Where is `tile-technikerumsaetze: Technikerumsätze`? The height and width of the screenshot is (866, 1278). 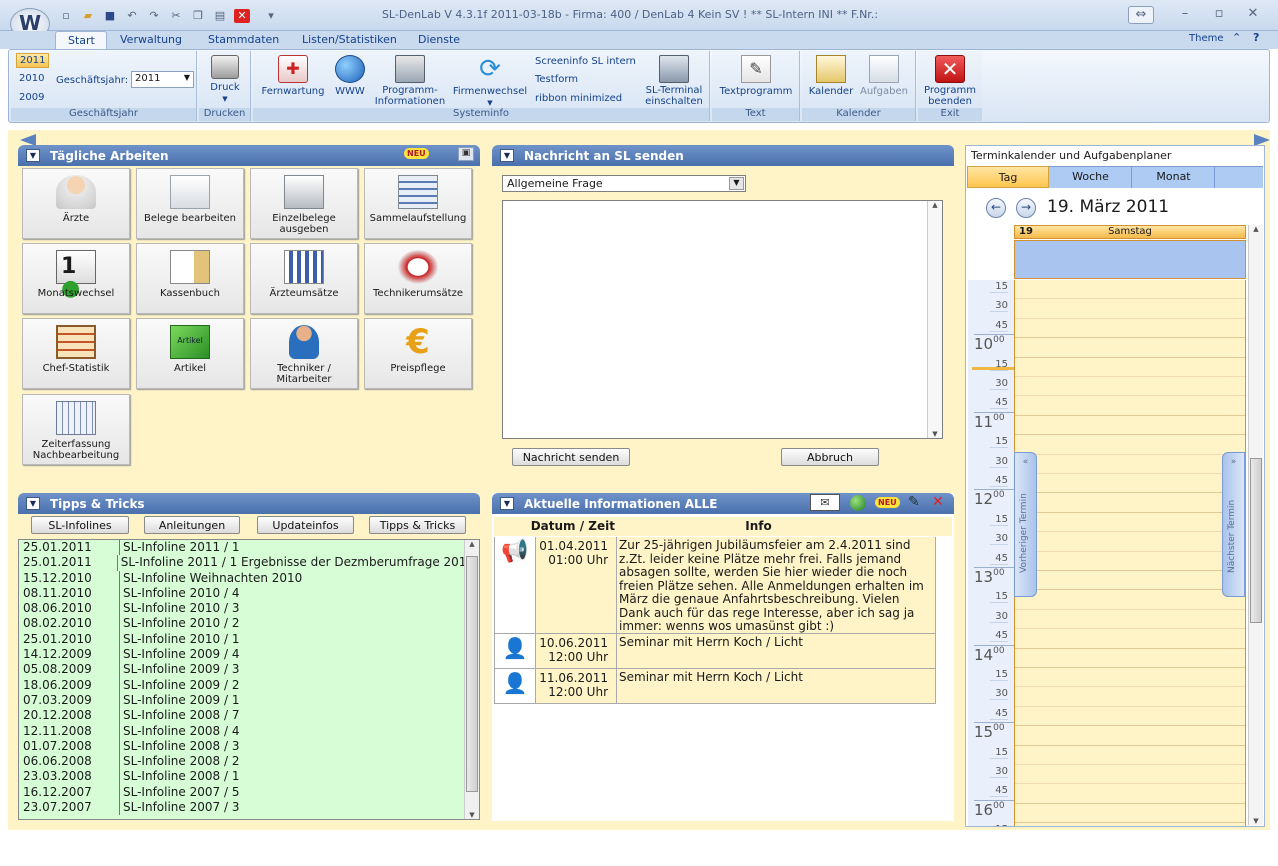 tile-technikerumsaetze: Technikerumsätze is located at coordinates (418, 278).